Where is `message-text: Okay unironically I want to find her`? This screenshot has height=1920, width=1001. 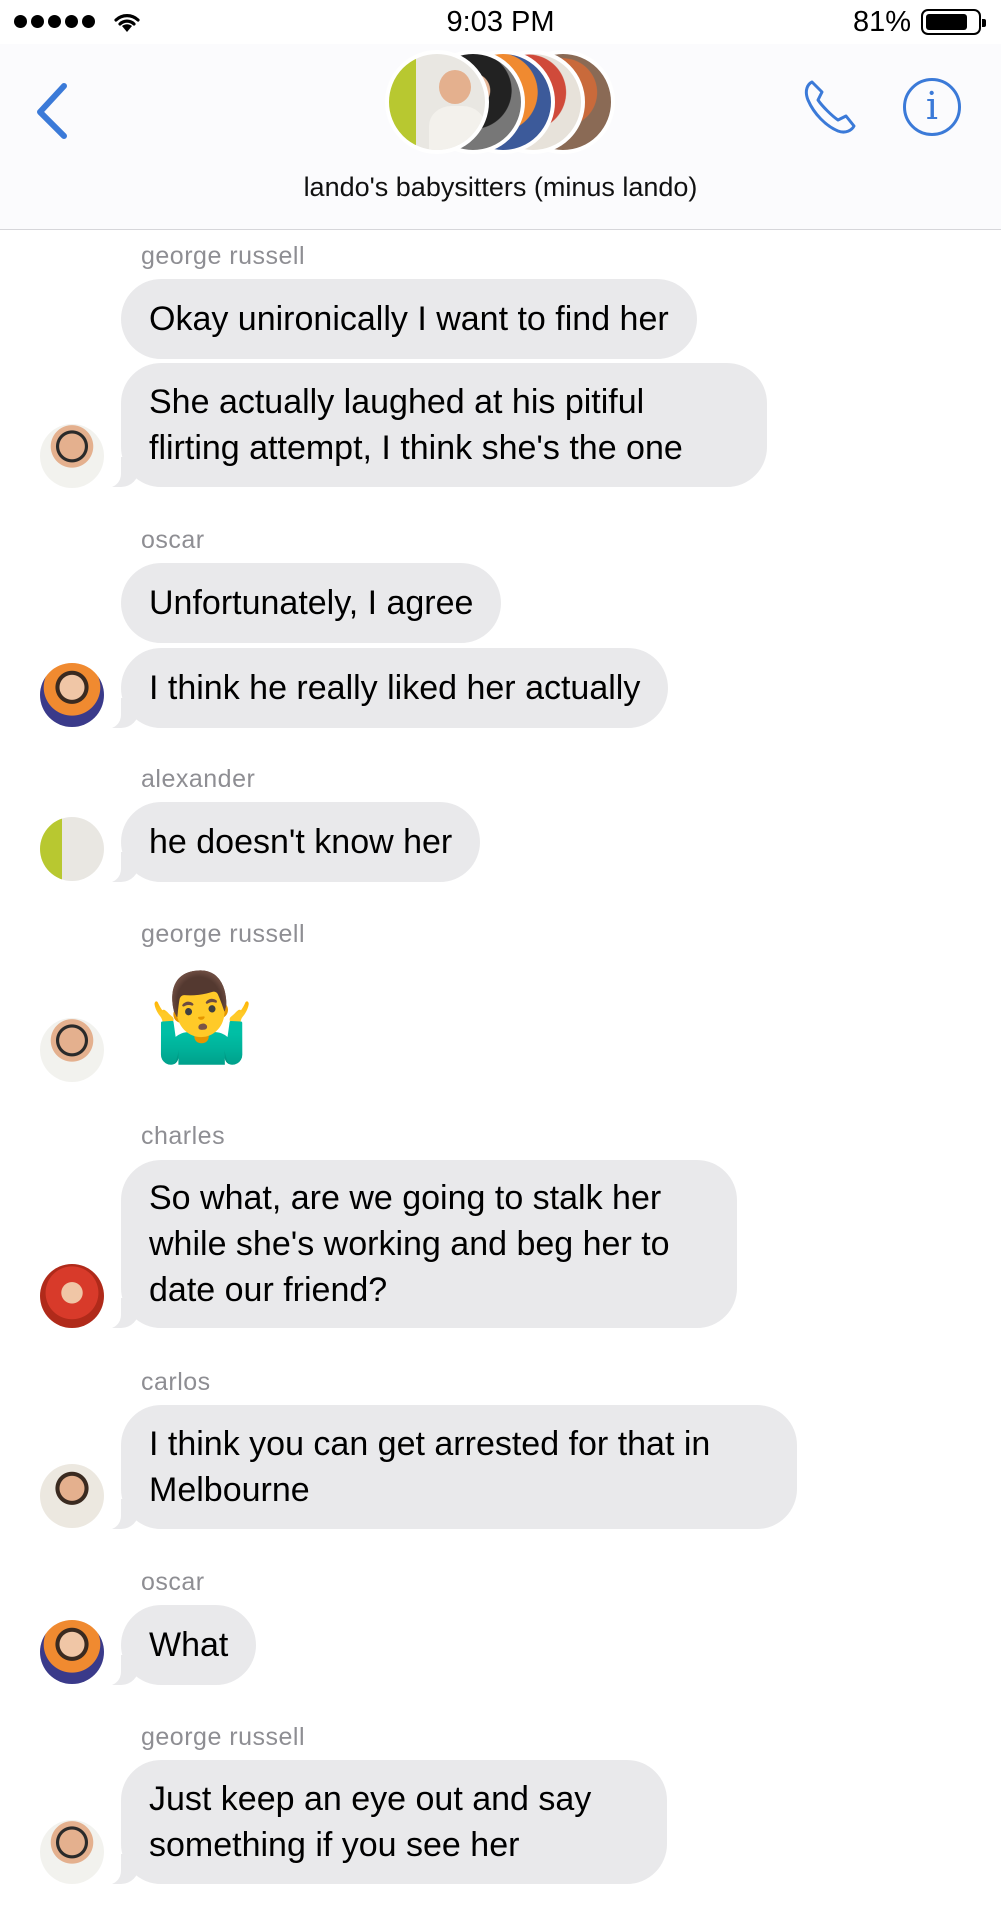 message-text: Okay unironically I want to find her is located at coordinates (409, 319).